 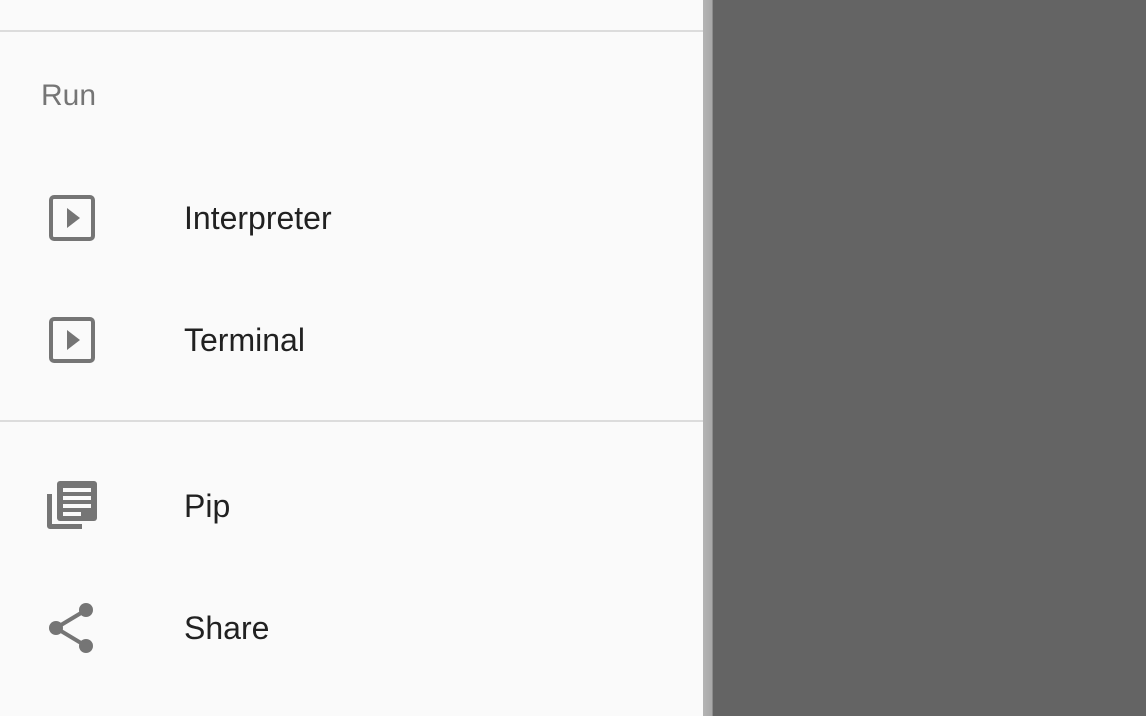 I want to click on divider-middle, so click(x=356, y=421).